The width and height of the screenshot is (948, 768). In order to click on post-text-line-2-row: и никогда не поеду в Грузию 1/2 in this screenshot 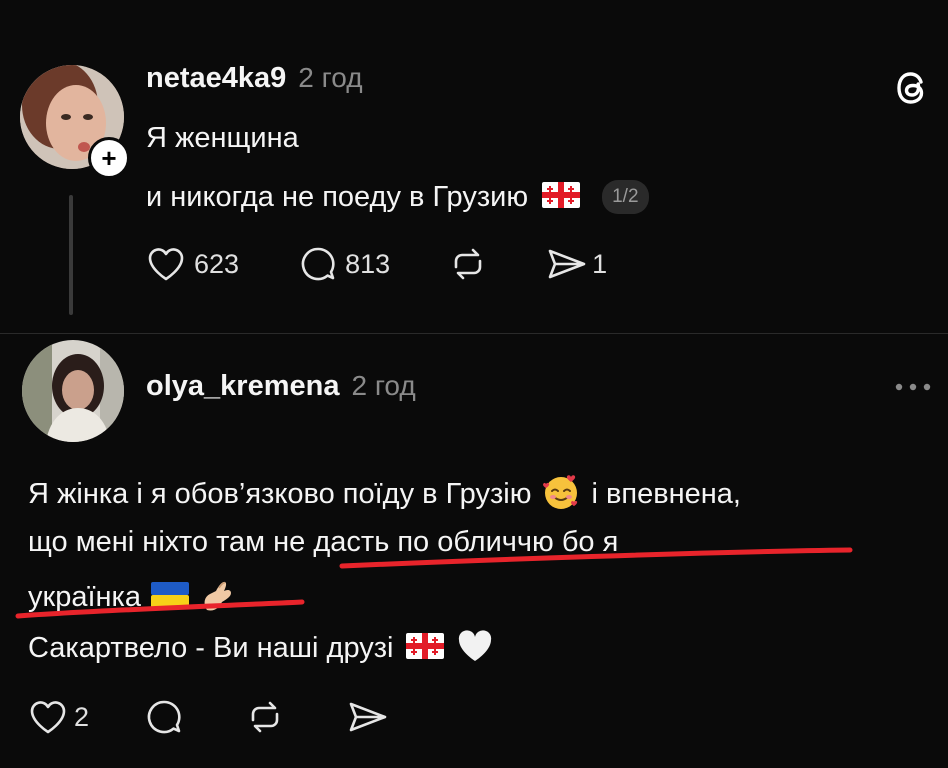, I will do `click(397, 197)`.